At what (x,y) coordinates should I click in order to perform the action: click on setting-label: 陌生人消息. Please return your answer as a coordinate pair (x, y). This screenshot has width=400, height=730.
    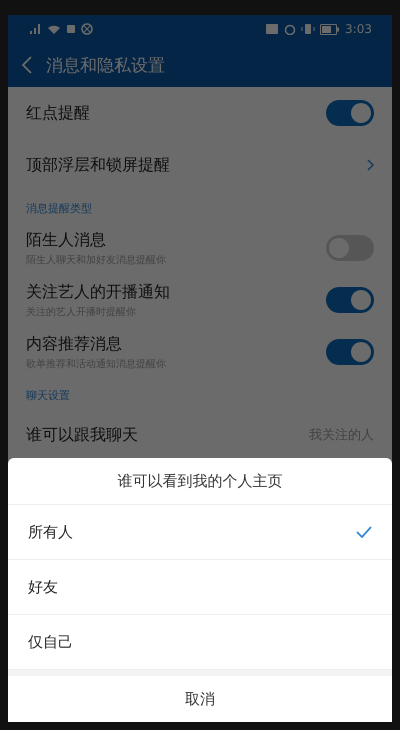
    Looking at the image, I should click on (66, 240).